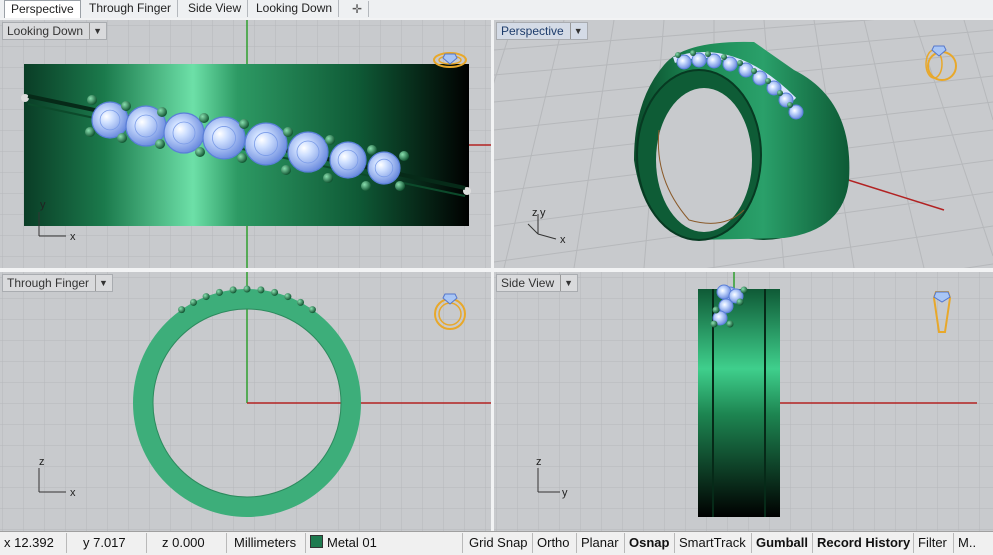  Describe the element at coordinates (107, 543) in the screenshot. I see `coord-y: y 7.017` at that location.